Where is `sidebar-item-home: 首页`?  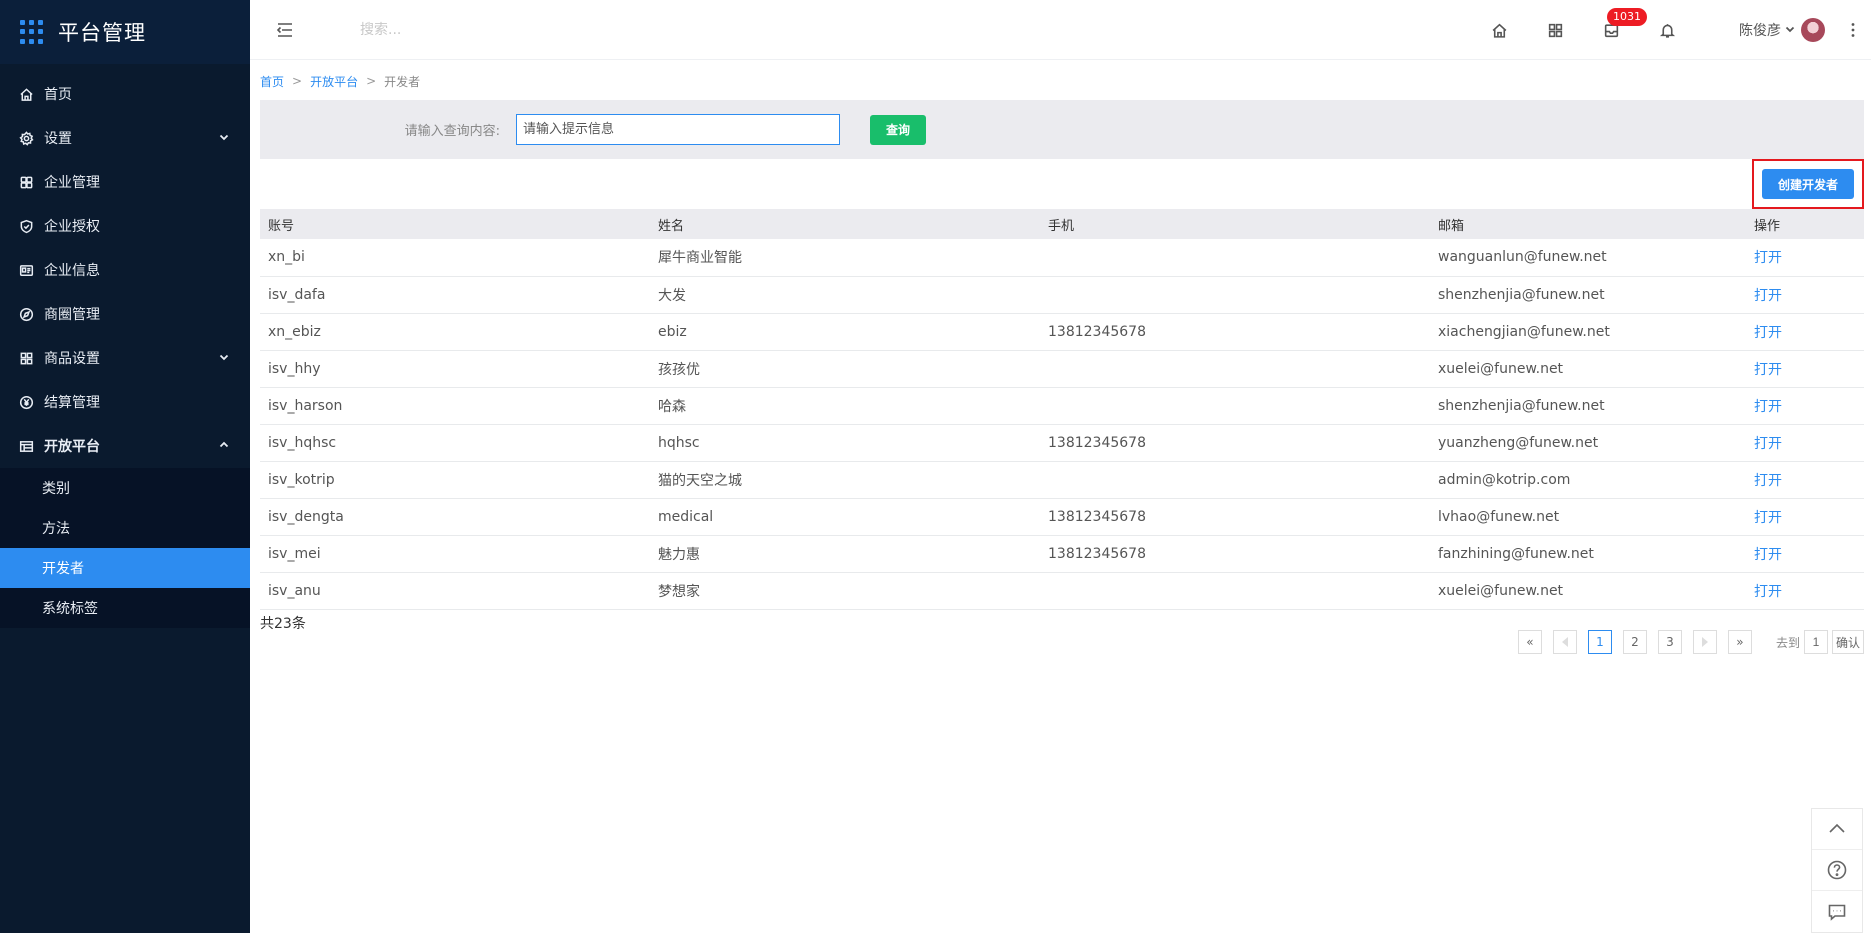
sidebar-item-home: 首页 is located at coordinates (125, 94).